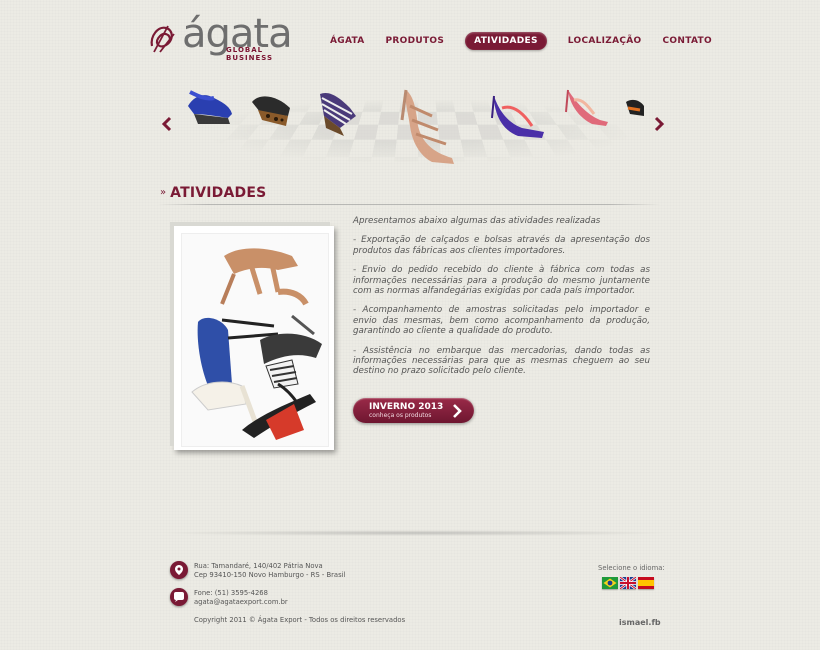  Describe the element at coordinates (179, 597) in the screenshot. I see `chat-bubble-icon` at that location.